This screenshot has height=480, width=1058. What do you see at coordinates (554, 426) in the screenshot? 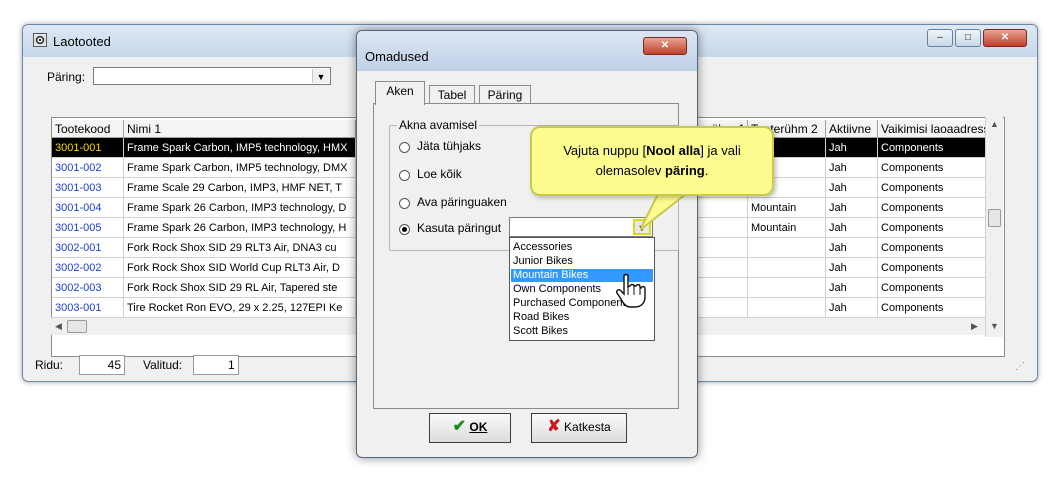
I see `x-icon: ✘` at bounding box center [554, 426].